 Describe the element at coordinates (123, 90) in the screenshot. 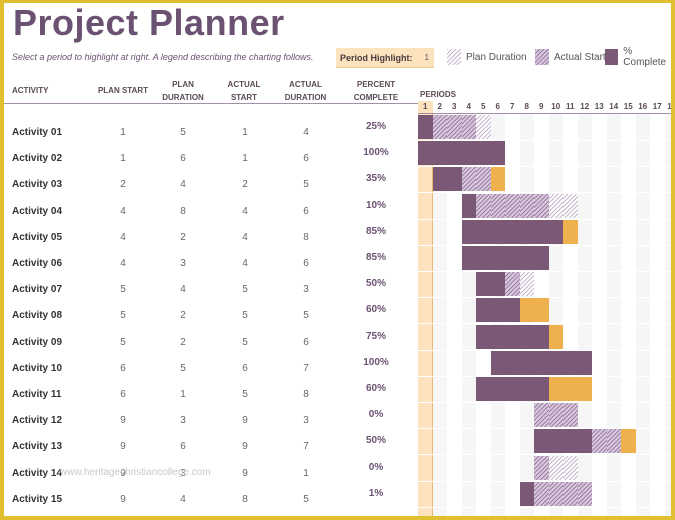

I see `header-plan-start: PLAN START` at that location.